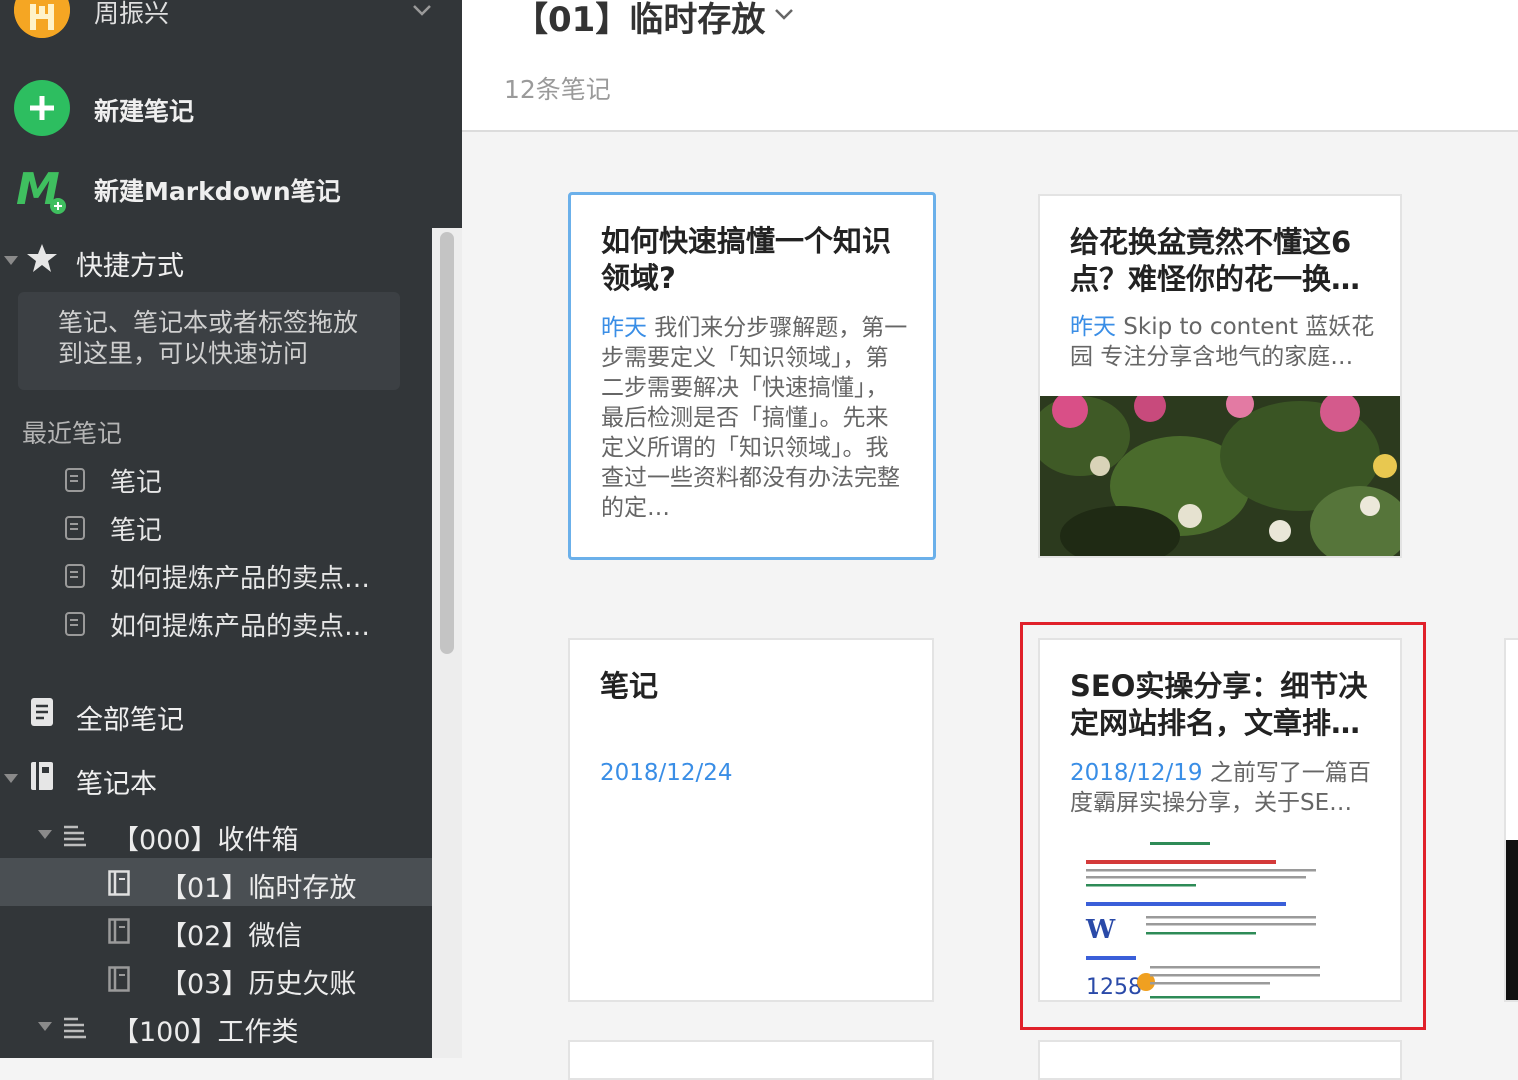 The width and height of the screenshot is (1518, 1080). Describe the element at coordinates (1136, 773) in the screenshot. I see `note-card-date: 2018/12/19` at that location.